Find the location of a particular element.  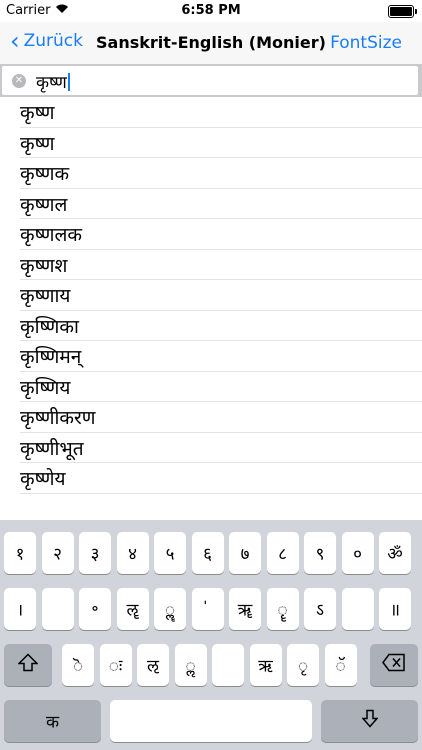

key-label: ॠ is located at coordinates (245, 610).